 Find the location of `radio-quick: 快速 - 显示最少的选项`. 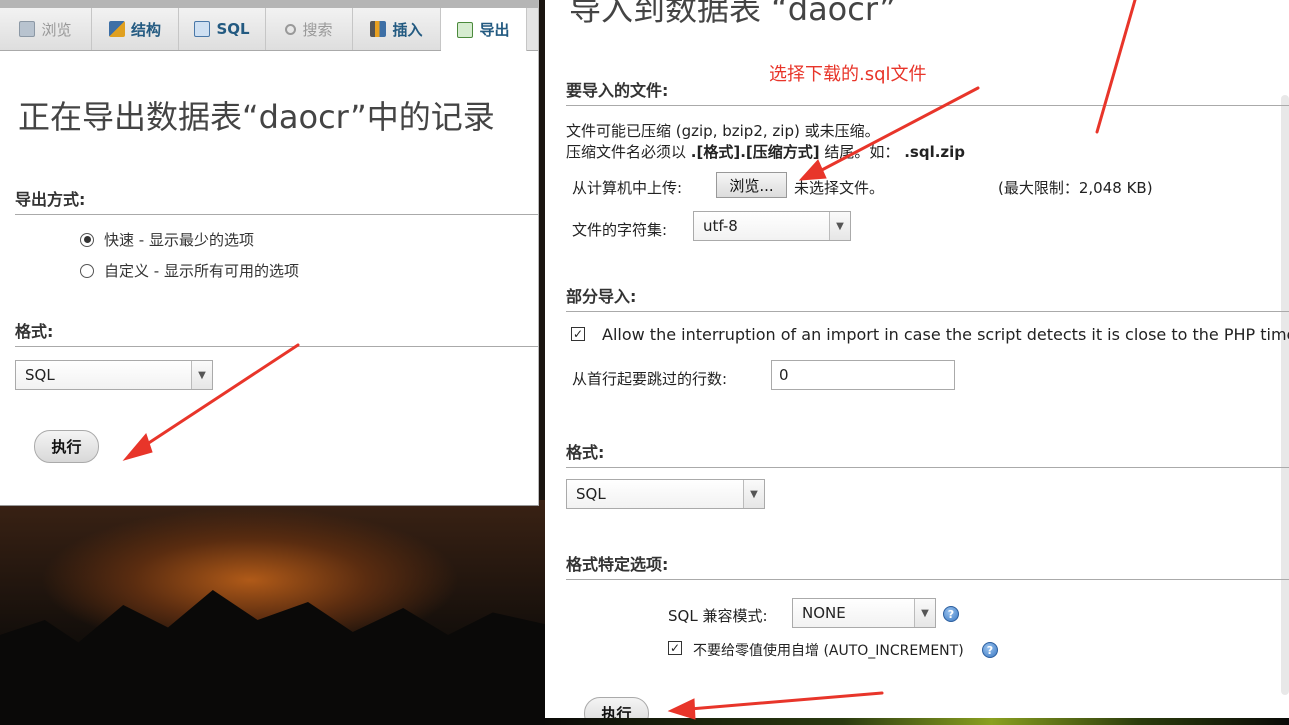

radio-quick: 快速 - 显示最少的选项 is located at coordinates (167, 239).